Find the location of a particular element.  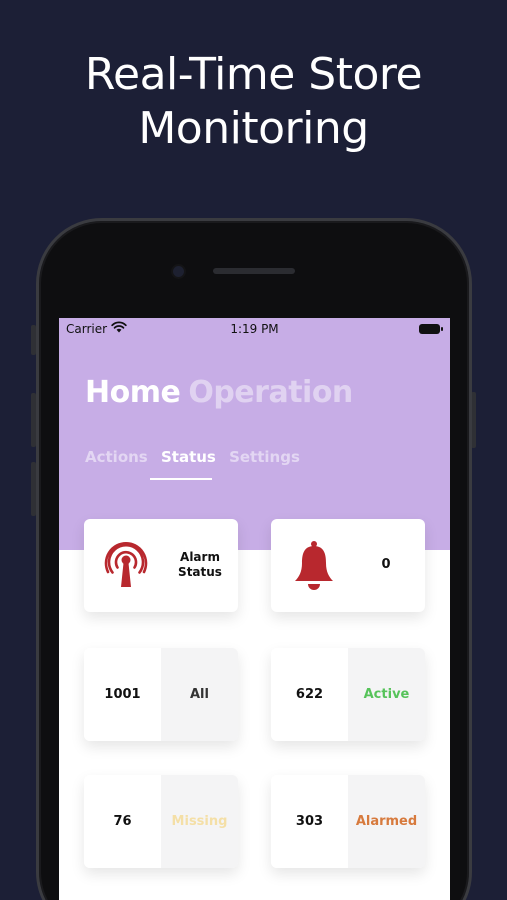

tab-settings: Settings is located at coordinates (264, 457).